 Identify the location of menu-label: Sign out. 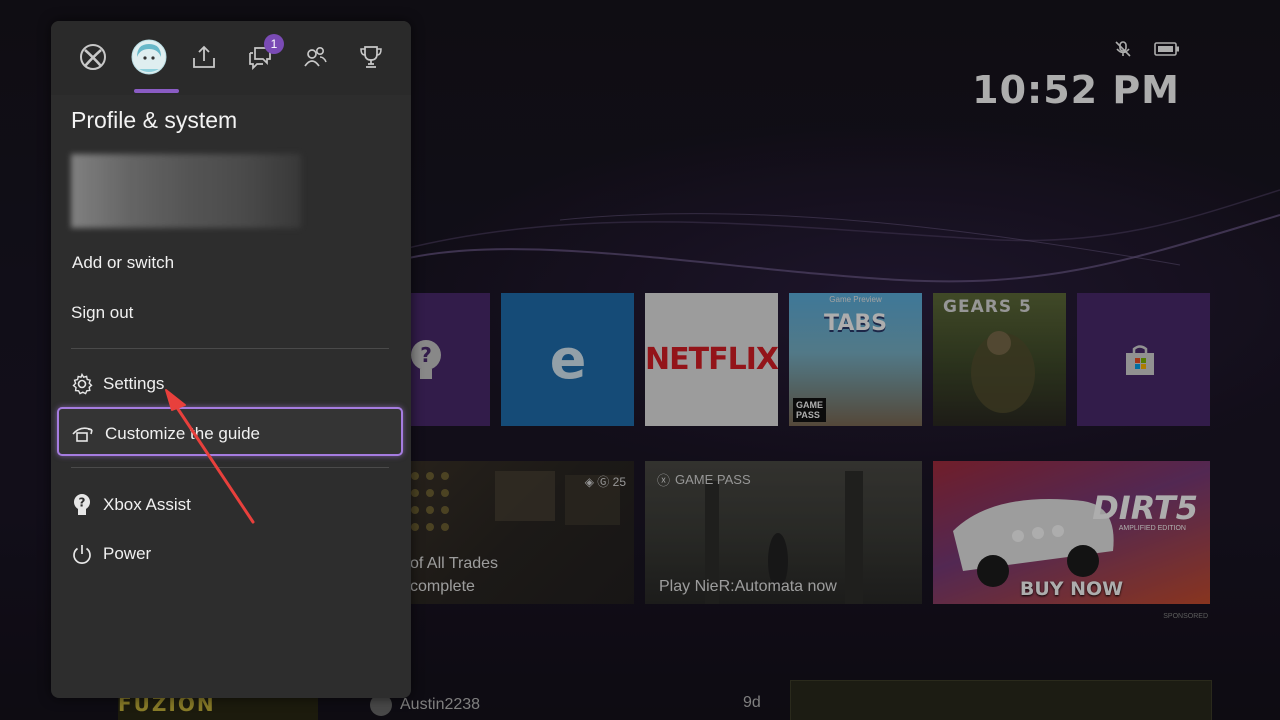
(102, 312).